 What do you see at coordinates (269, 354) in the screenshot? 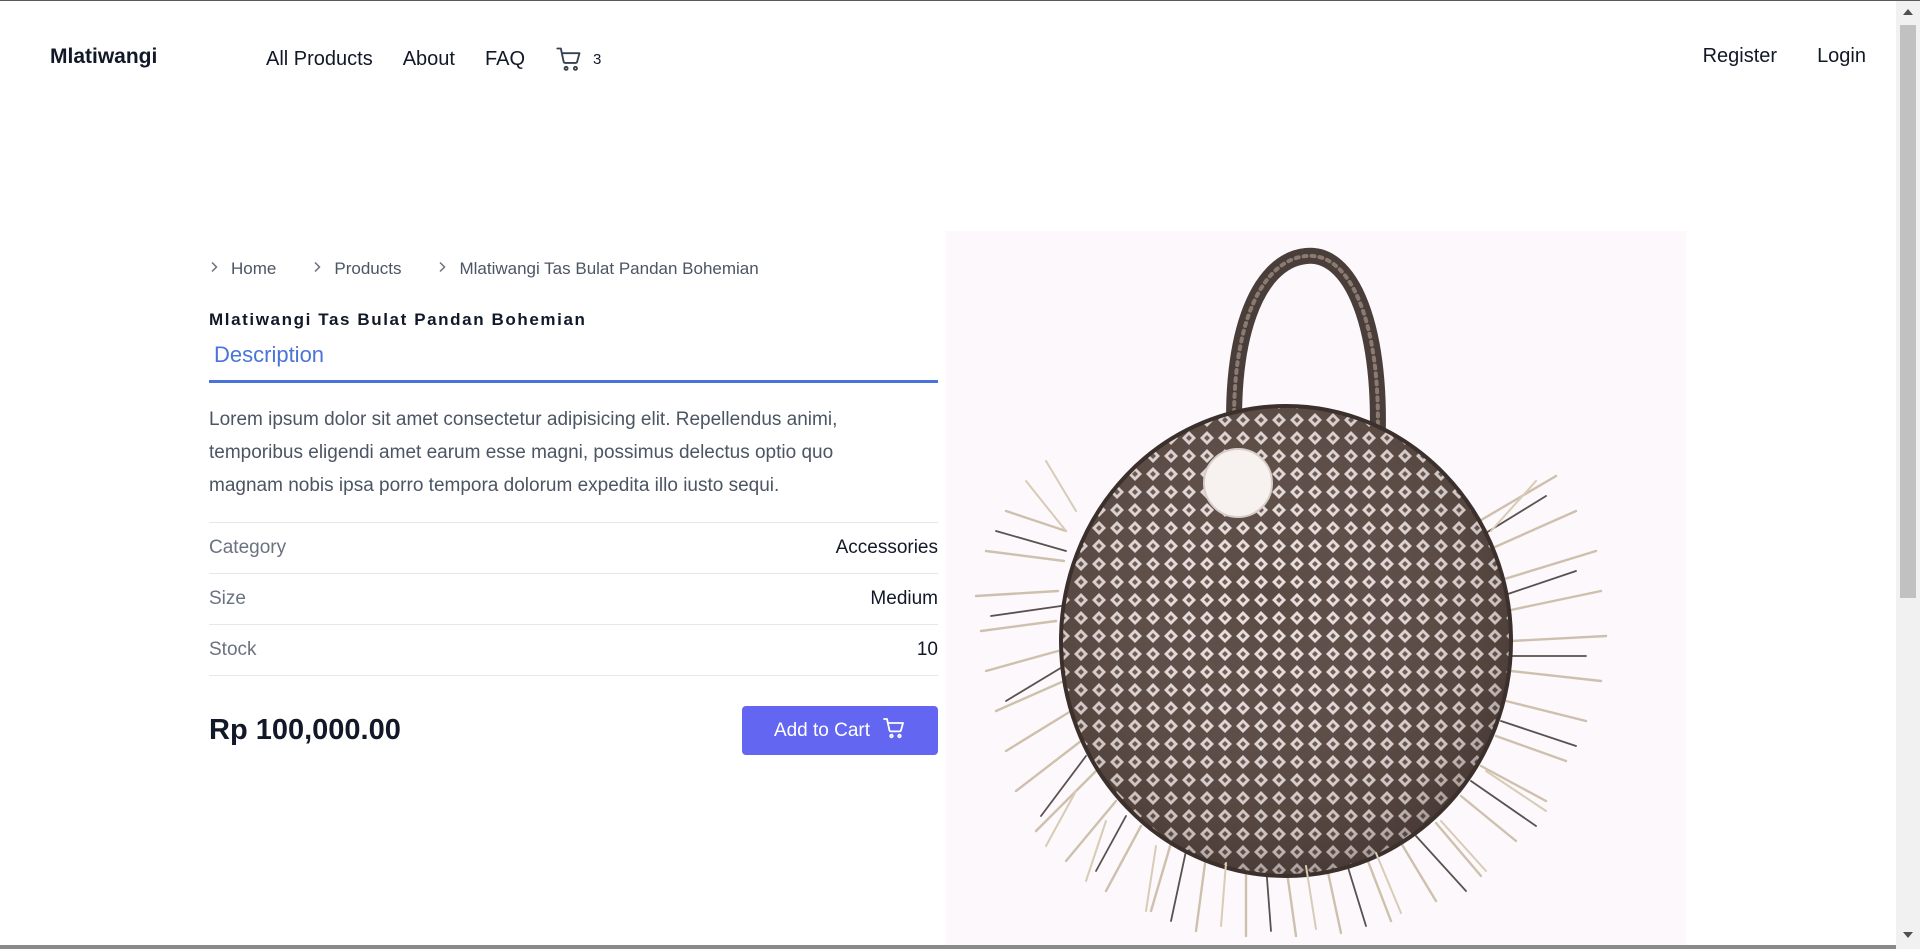
I see `tab-description: Description` at bounding box center [269, 354].